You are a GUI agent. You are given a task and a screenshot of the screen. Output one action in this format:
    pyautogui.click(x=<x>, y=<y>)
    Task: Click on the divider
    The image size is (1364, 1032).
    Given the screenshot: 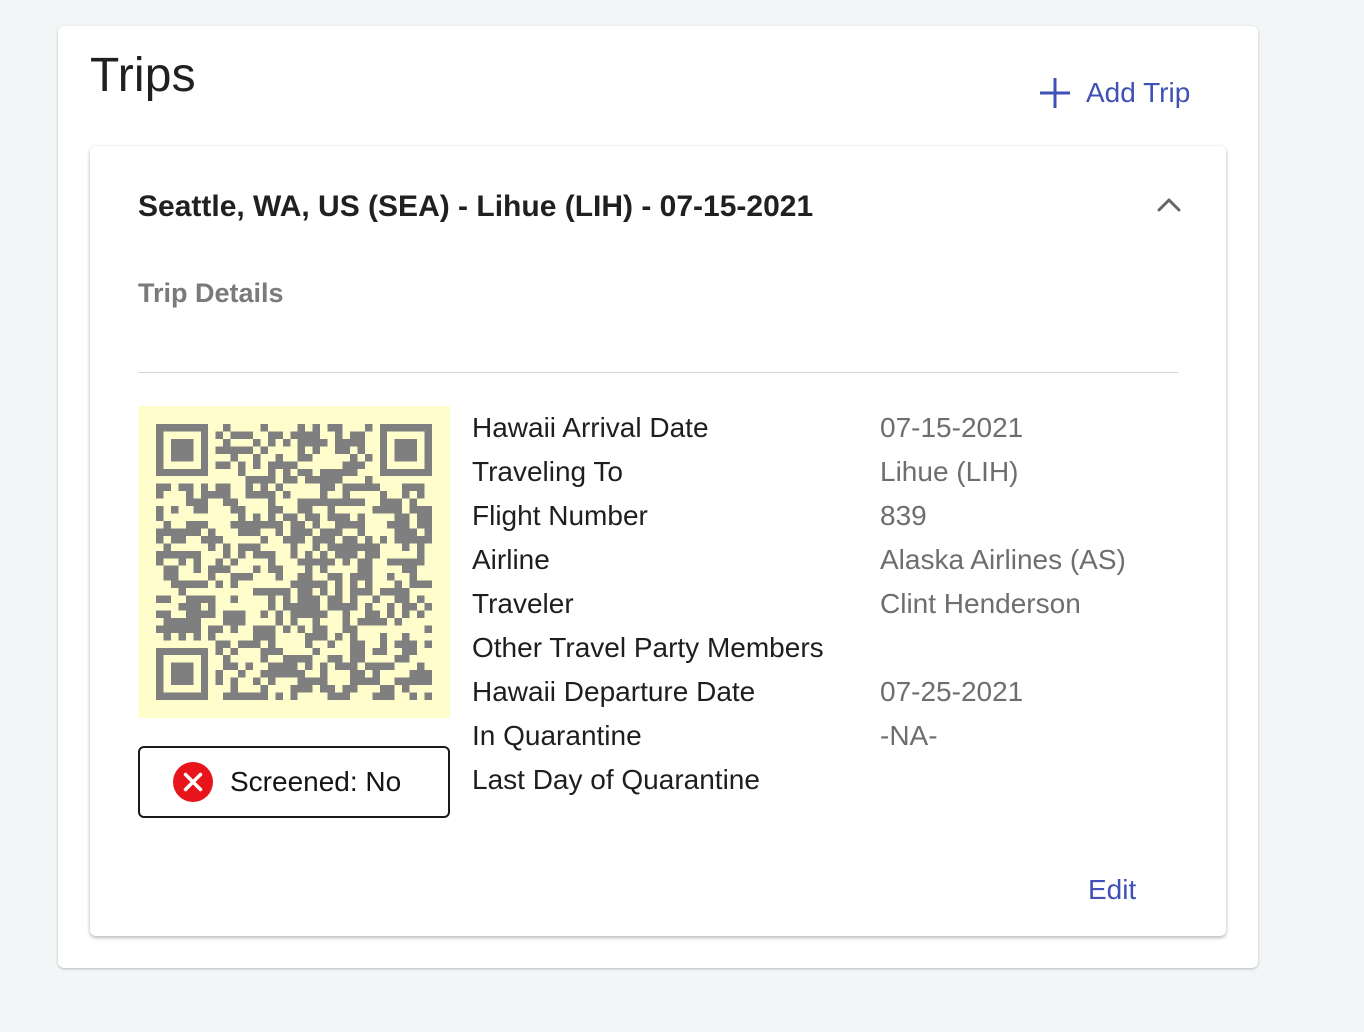 What is the action you would take?
    pyautogui.click(x=658, y=372)
    